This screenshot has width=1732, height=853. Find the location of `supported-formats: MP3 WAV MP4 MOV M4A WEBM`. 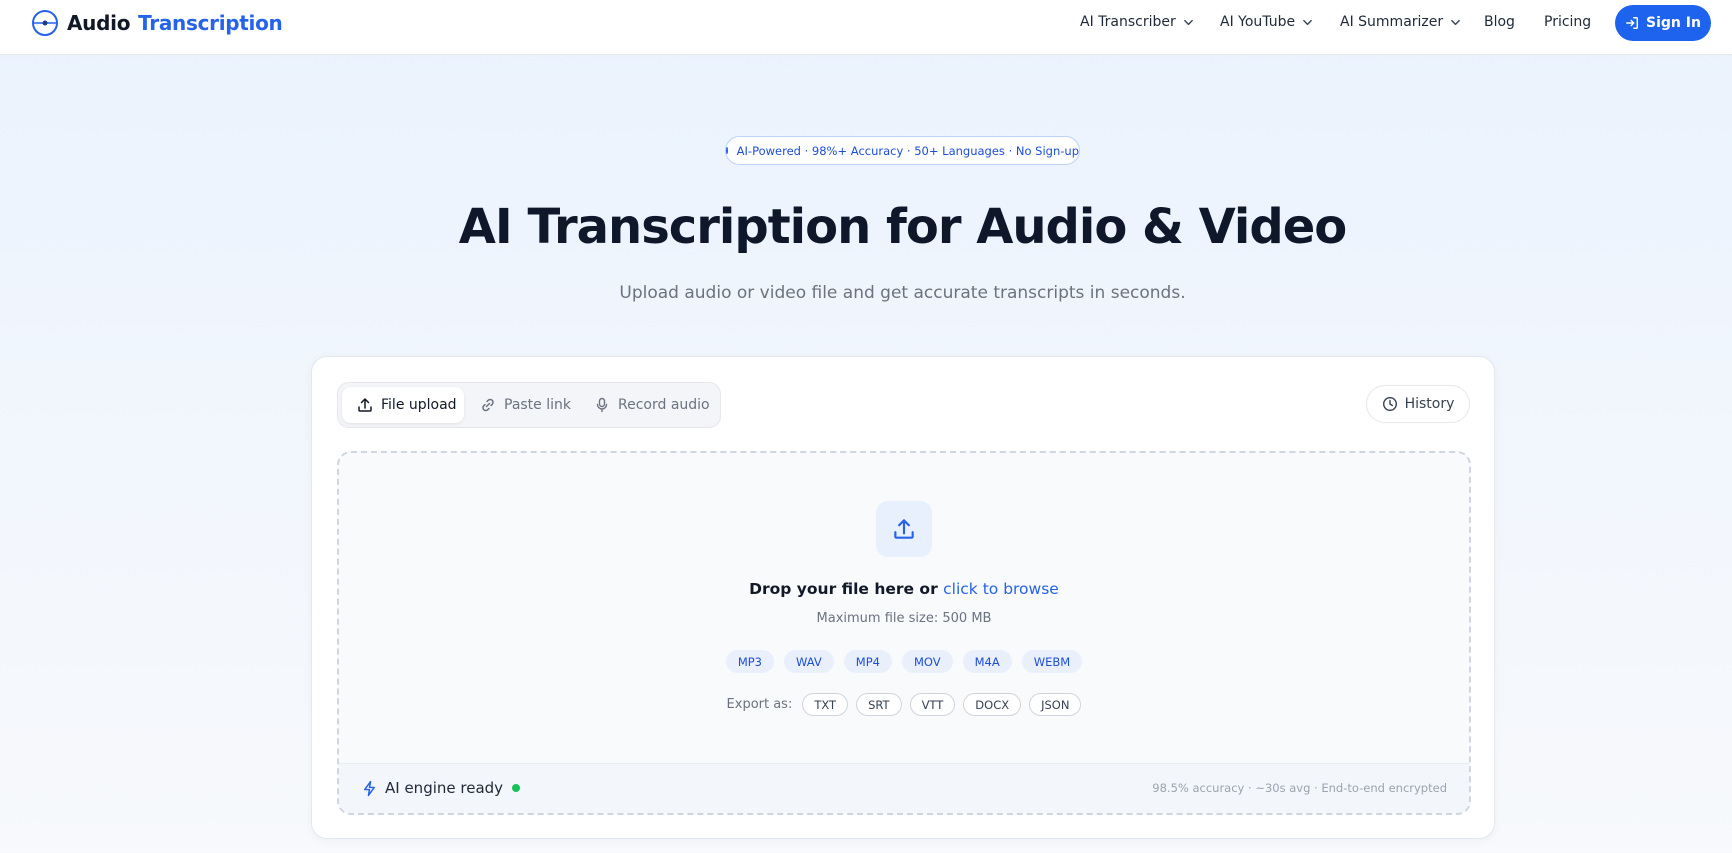

supported-formats: MP3 WAV MP4 MOV M4A WEBM is located at coordinates (904, 661).